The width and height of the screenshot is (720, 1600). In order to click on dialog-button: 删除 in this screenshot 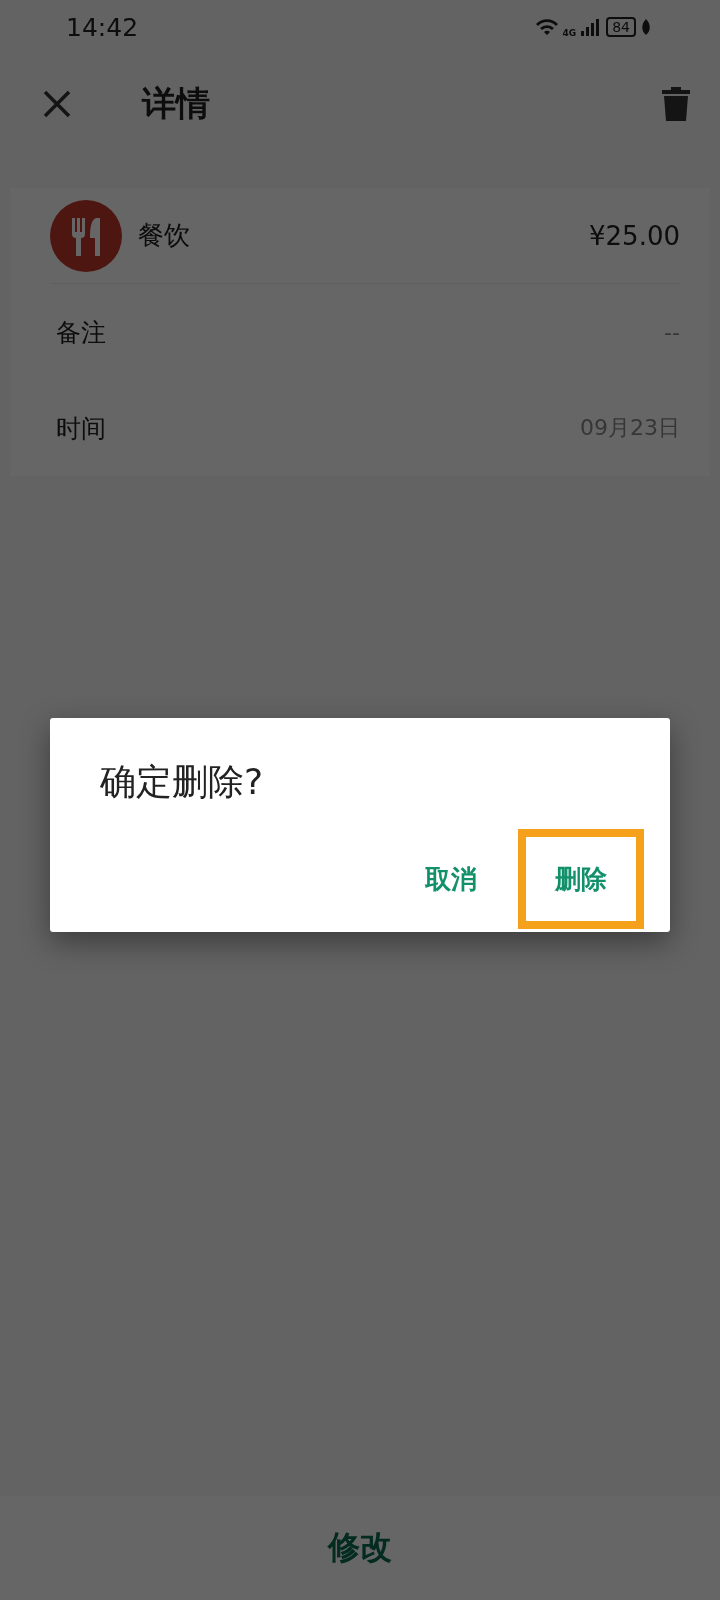, I will do `click(581, 879)`.